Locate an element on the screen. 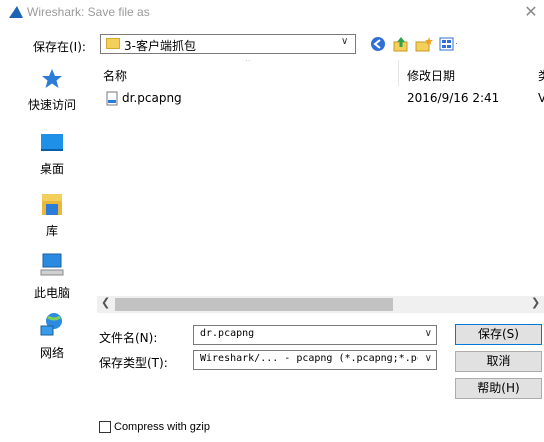 The width and height of the screenshot is (544, 442). location-dropdown: 3-客户端抓包 ∨ is located at coordinates (228, 44).